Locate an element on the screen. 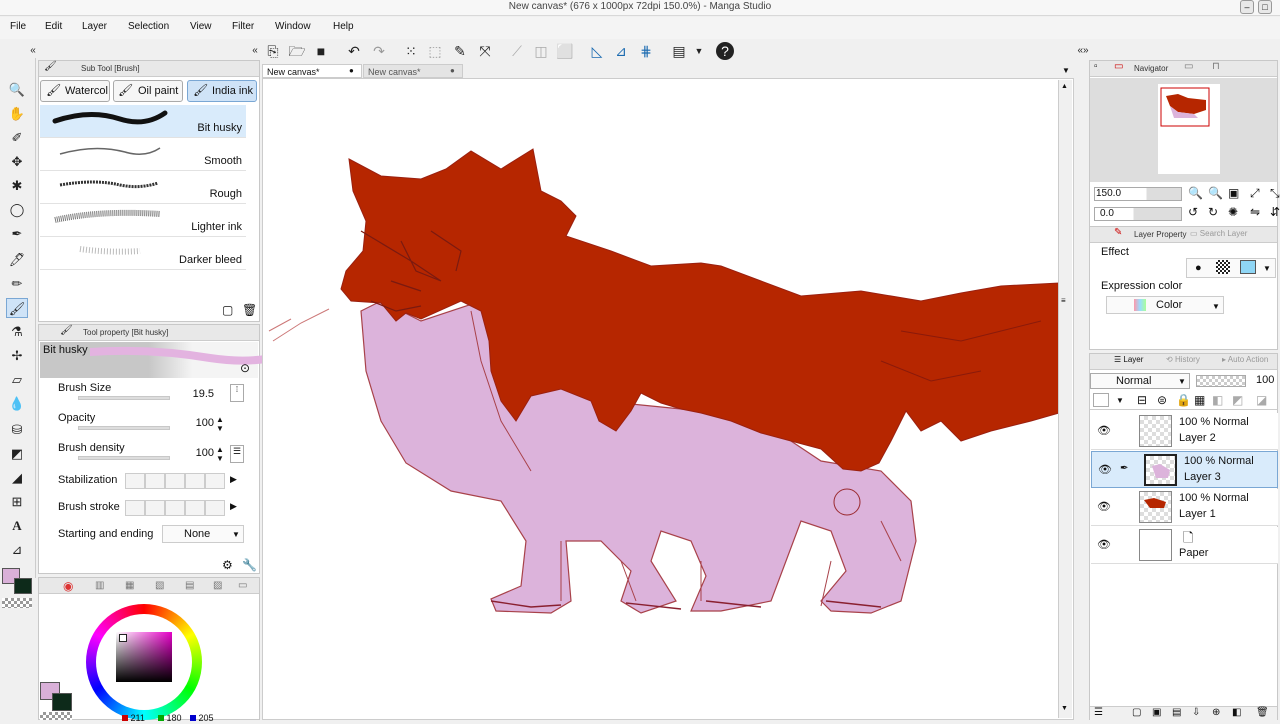  create-subtool-icon: ▢ is located at coordinates (227, 310).